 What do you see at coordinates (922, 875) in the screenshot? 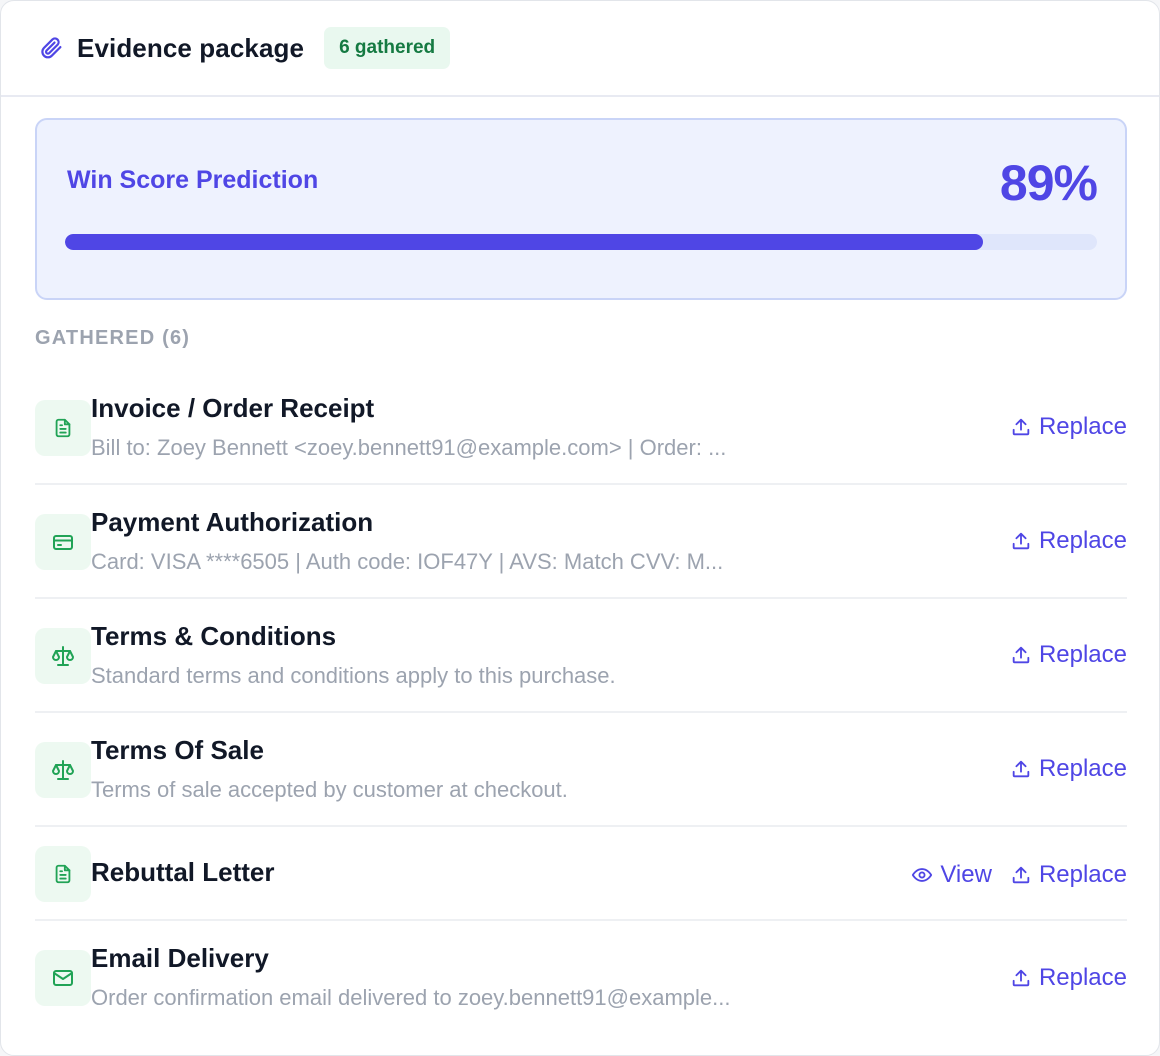
I see `eye-icon` at bounding box center [922, 875].